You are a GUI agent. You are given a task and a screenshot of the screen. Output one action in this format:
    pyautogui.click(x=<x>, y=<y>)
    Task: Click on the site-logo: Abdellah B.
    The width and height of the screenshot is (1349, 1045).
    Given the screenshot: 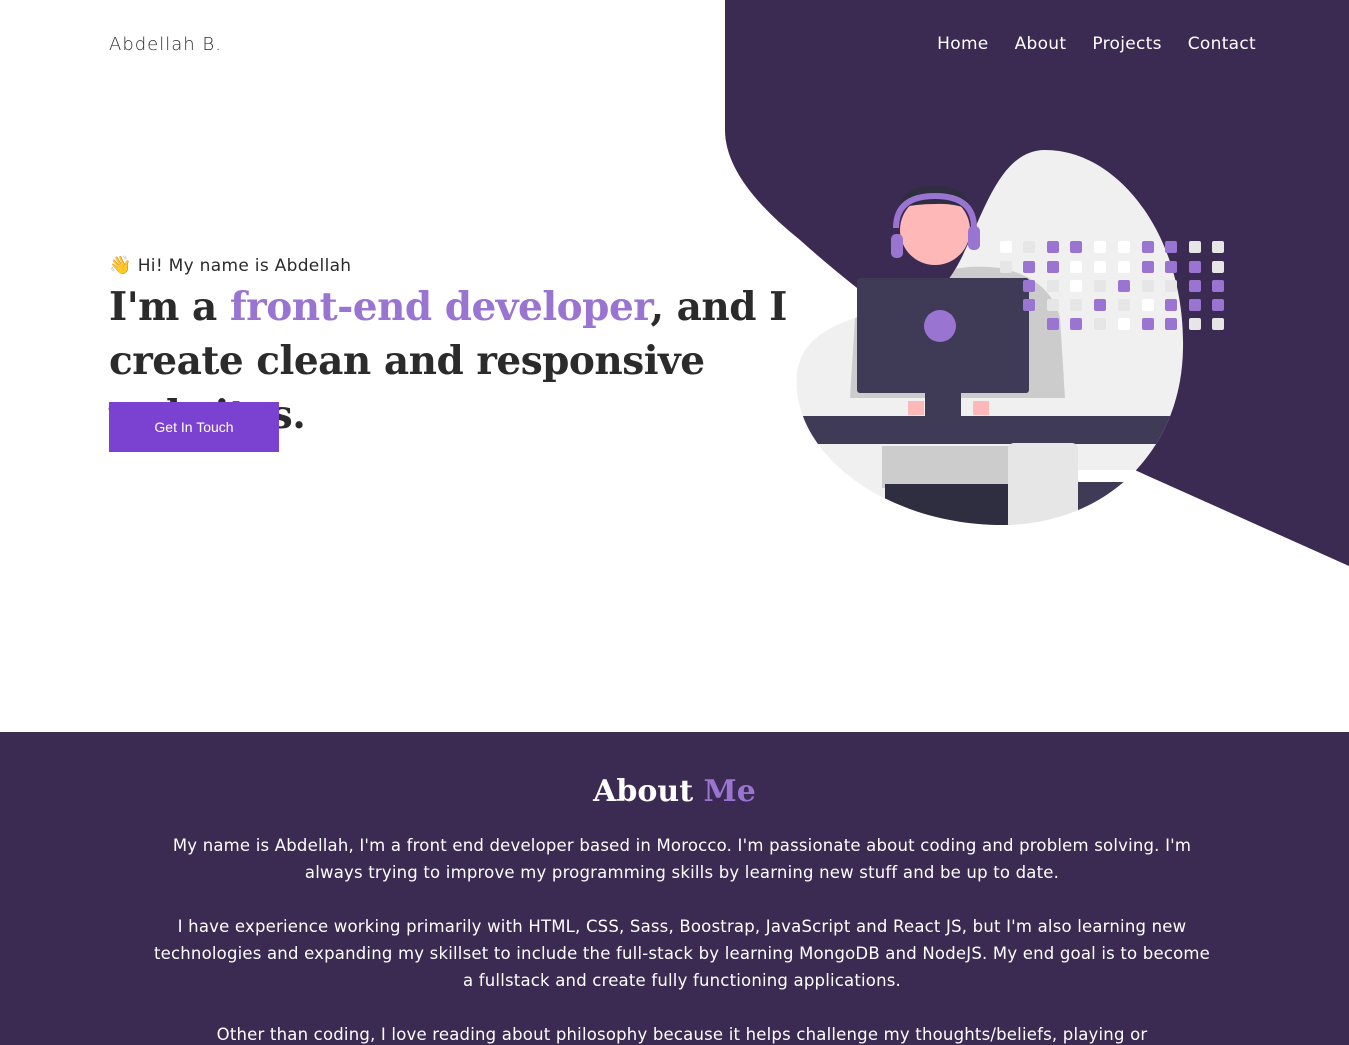 What is the action you would take?
    pyautogui.click(x=165, y=44)
    